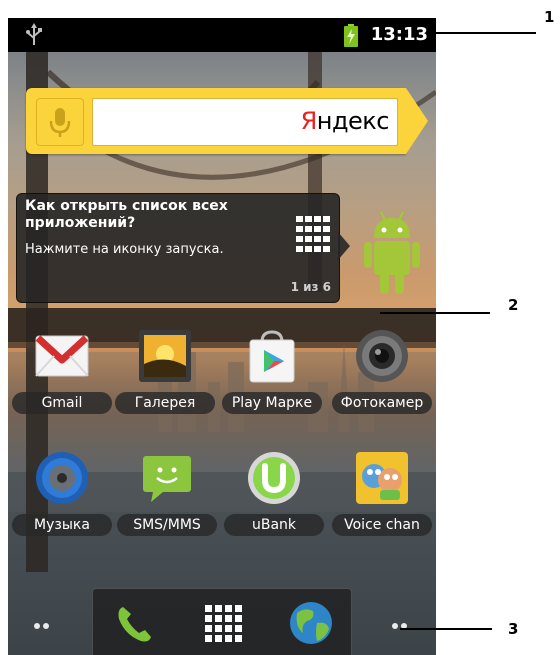 The image size is (560, 655). I want to click on yandex-search-widget: Яндекс, so click(216, 121).